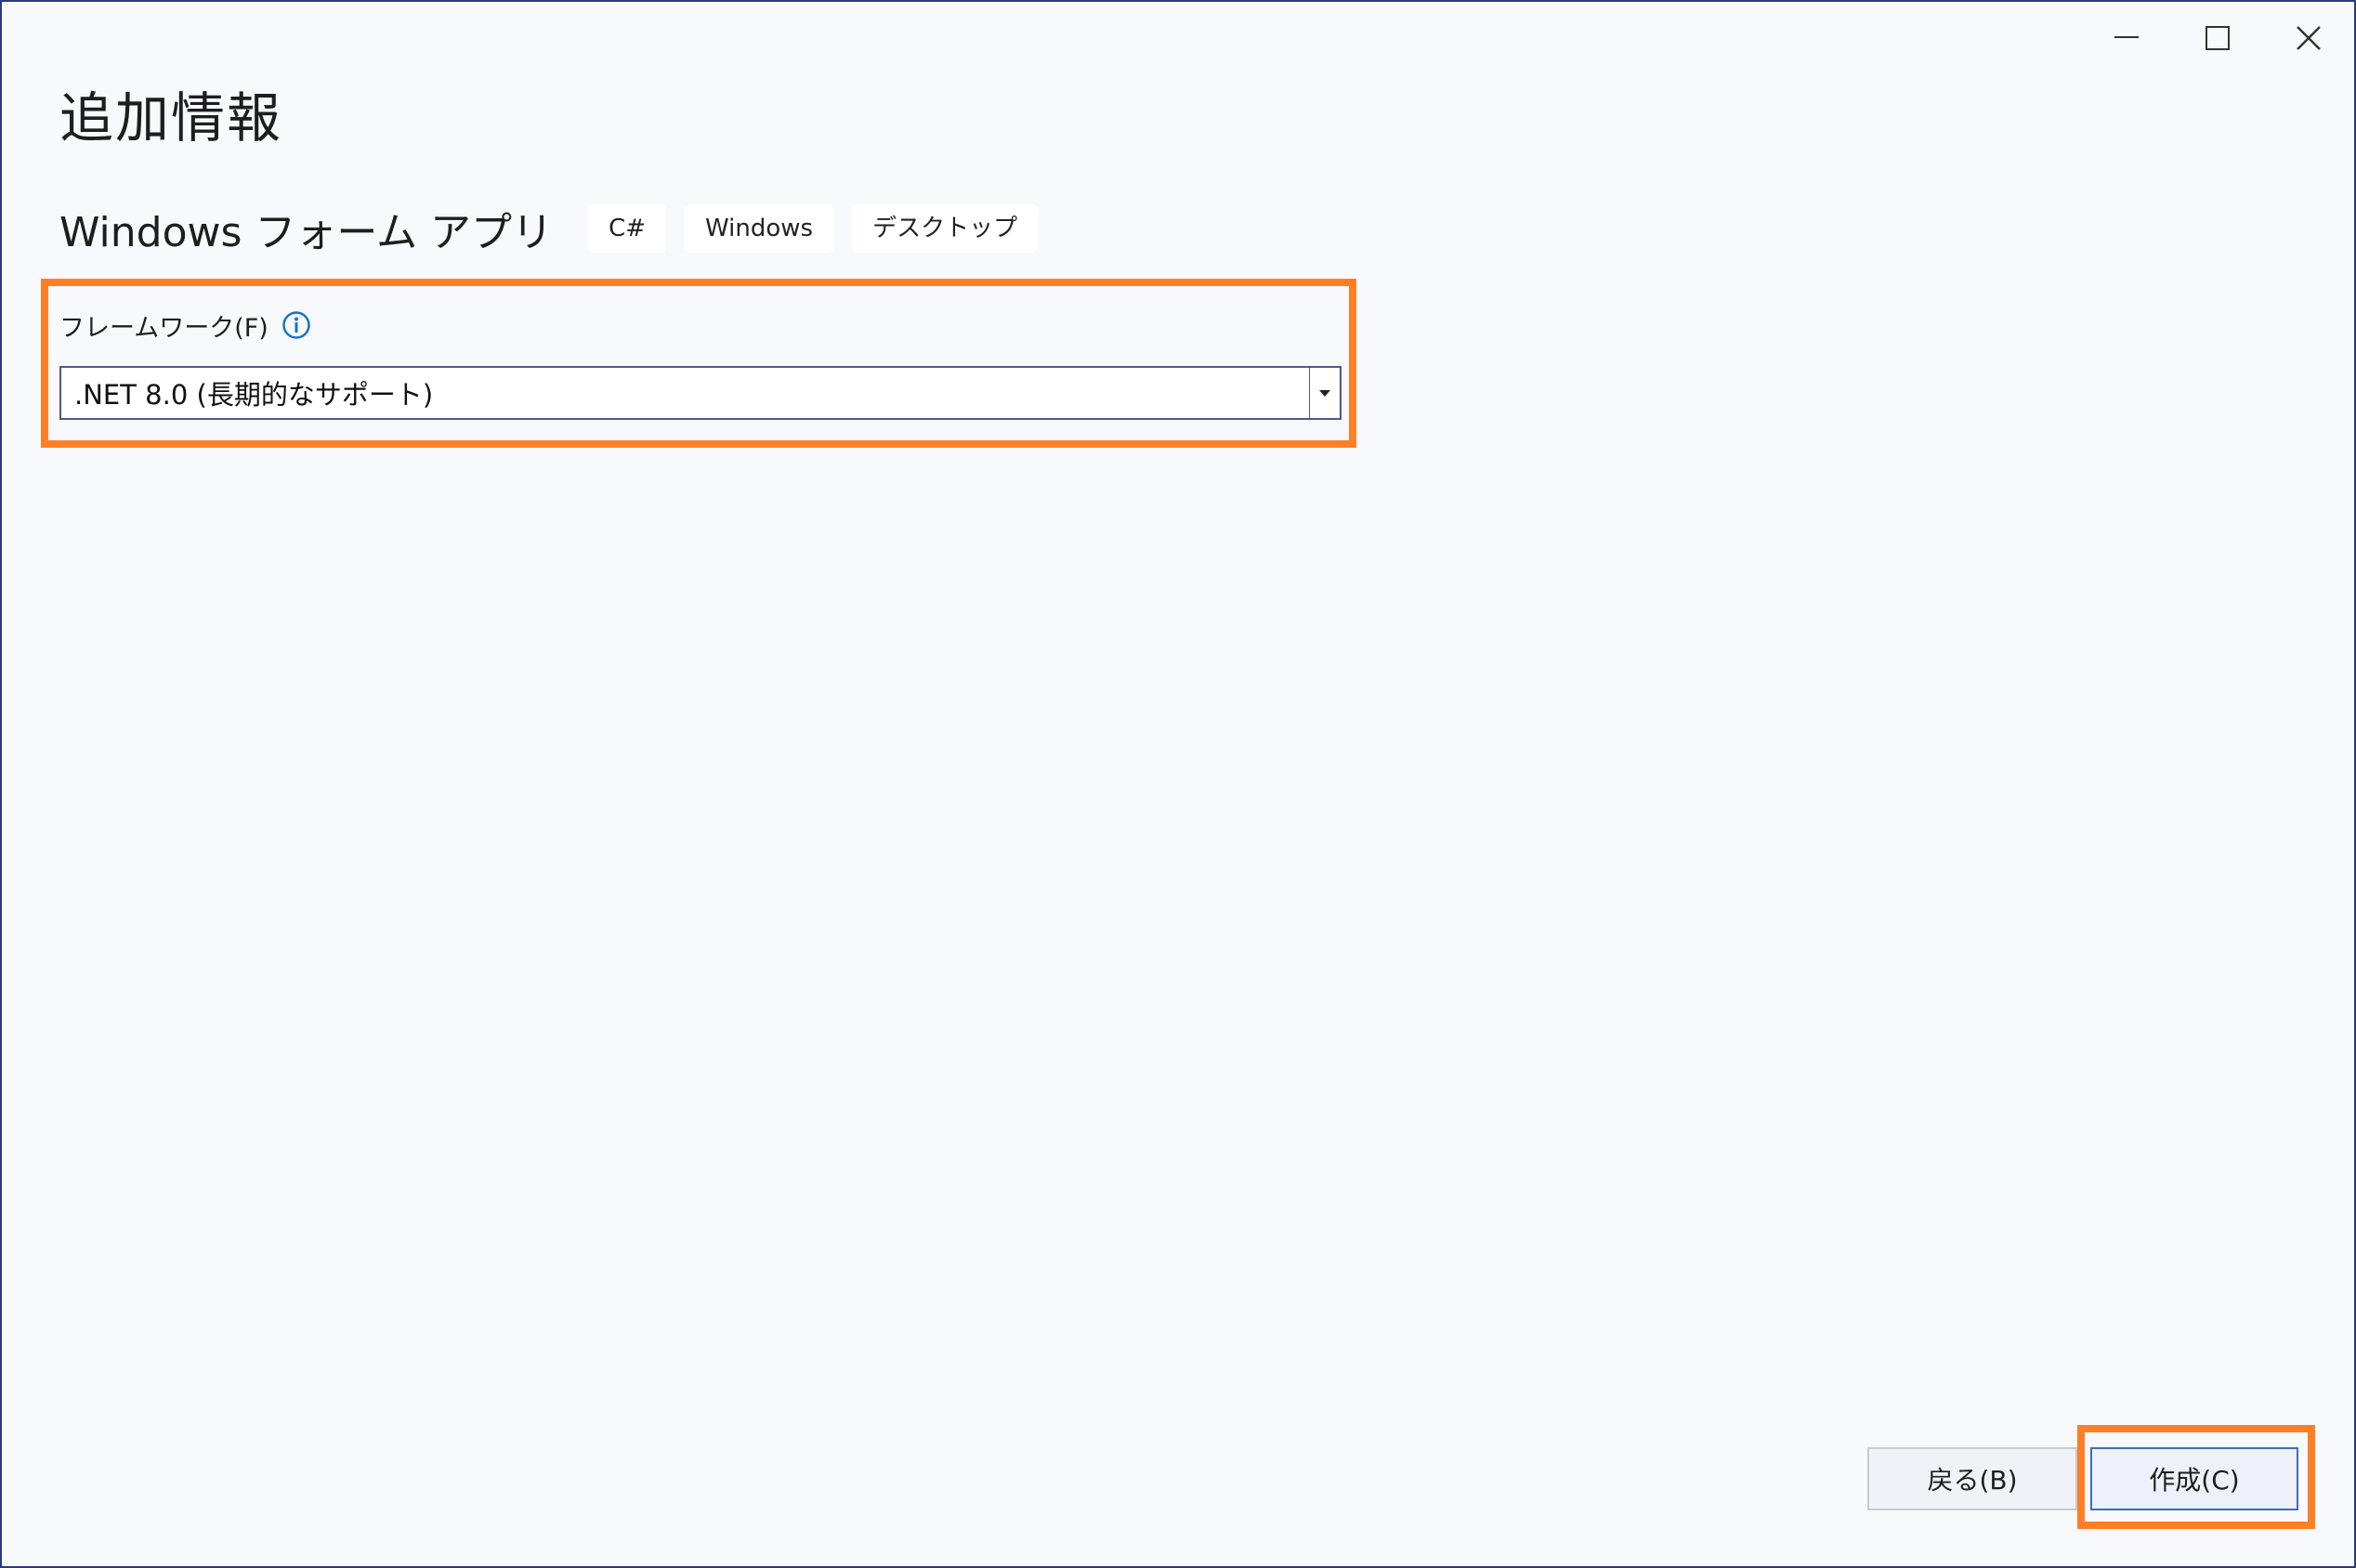 This screenshot has height=1568, width=2356. What do you see at coordinates (2126, 37) in the screenshot?
I see `minimize-button` at bounding box center [2126, 37].